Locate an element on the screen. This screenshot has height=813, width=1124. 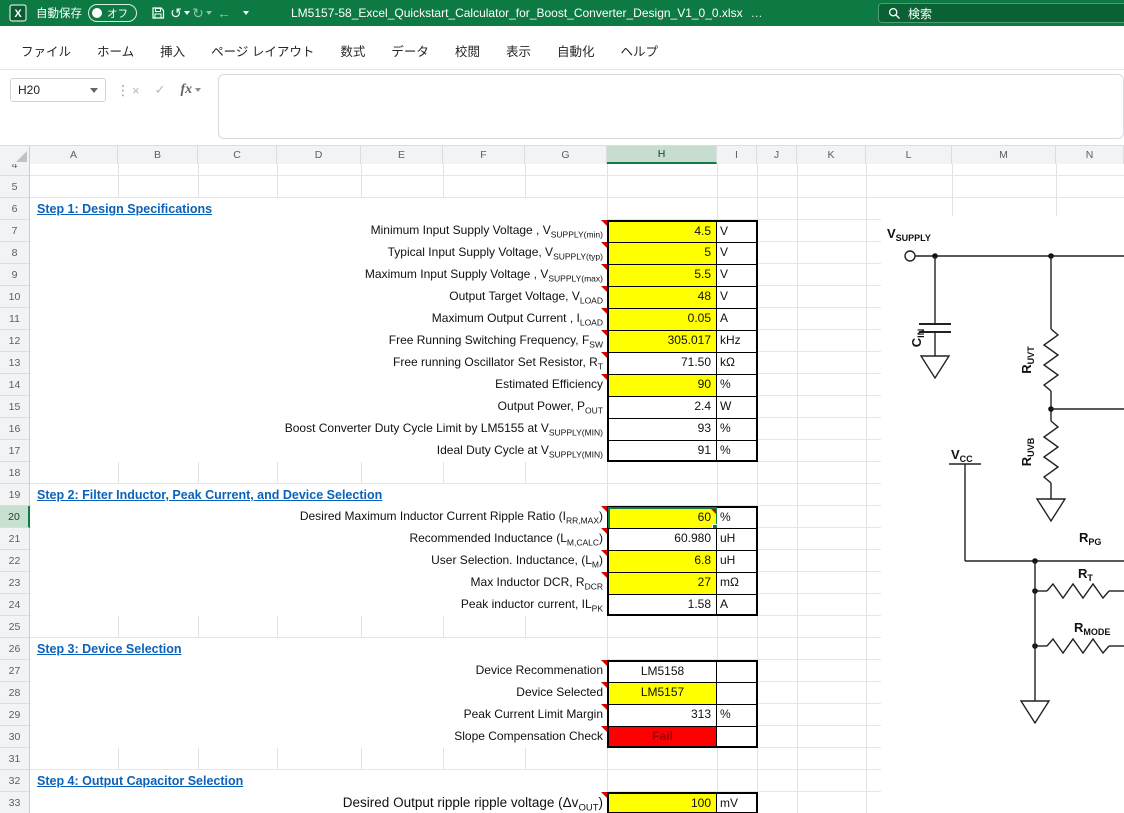
cell-H15: 2.4 is located at coordinates (662, 407).